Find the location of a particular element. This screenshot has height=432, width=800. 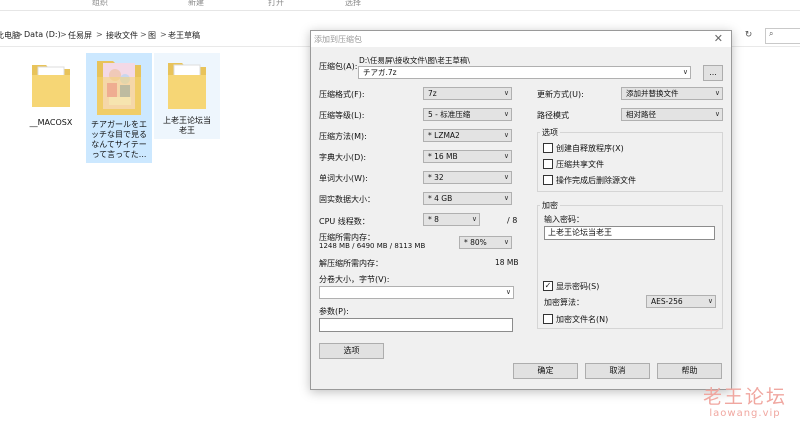

dict-select: * 16 MB ∨ is located at coordinates (467, 156).